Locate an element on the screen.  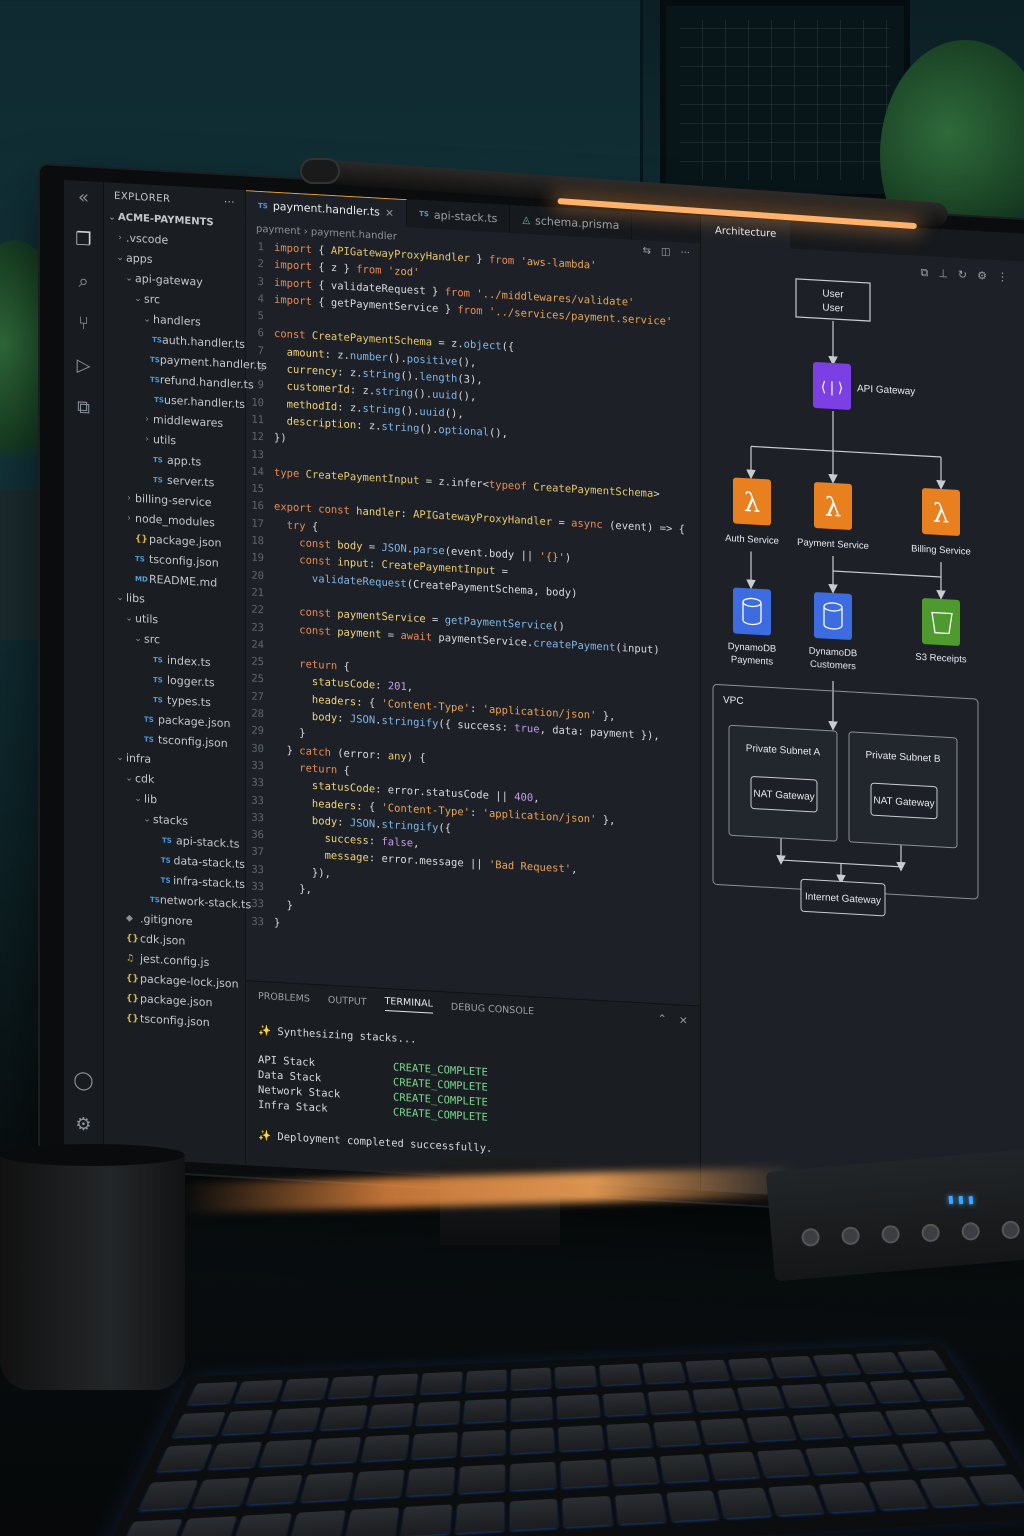
api-gateway-label: API Gateway is located at coordinates (886, 390).